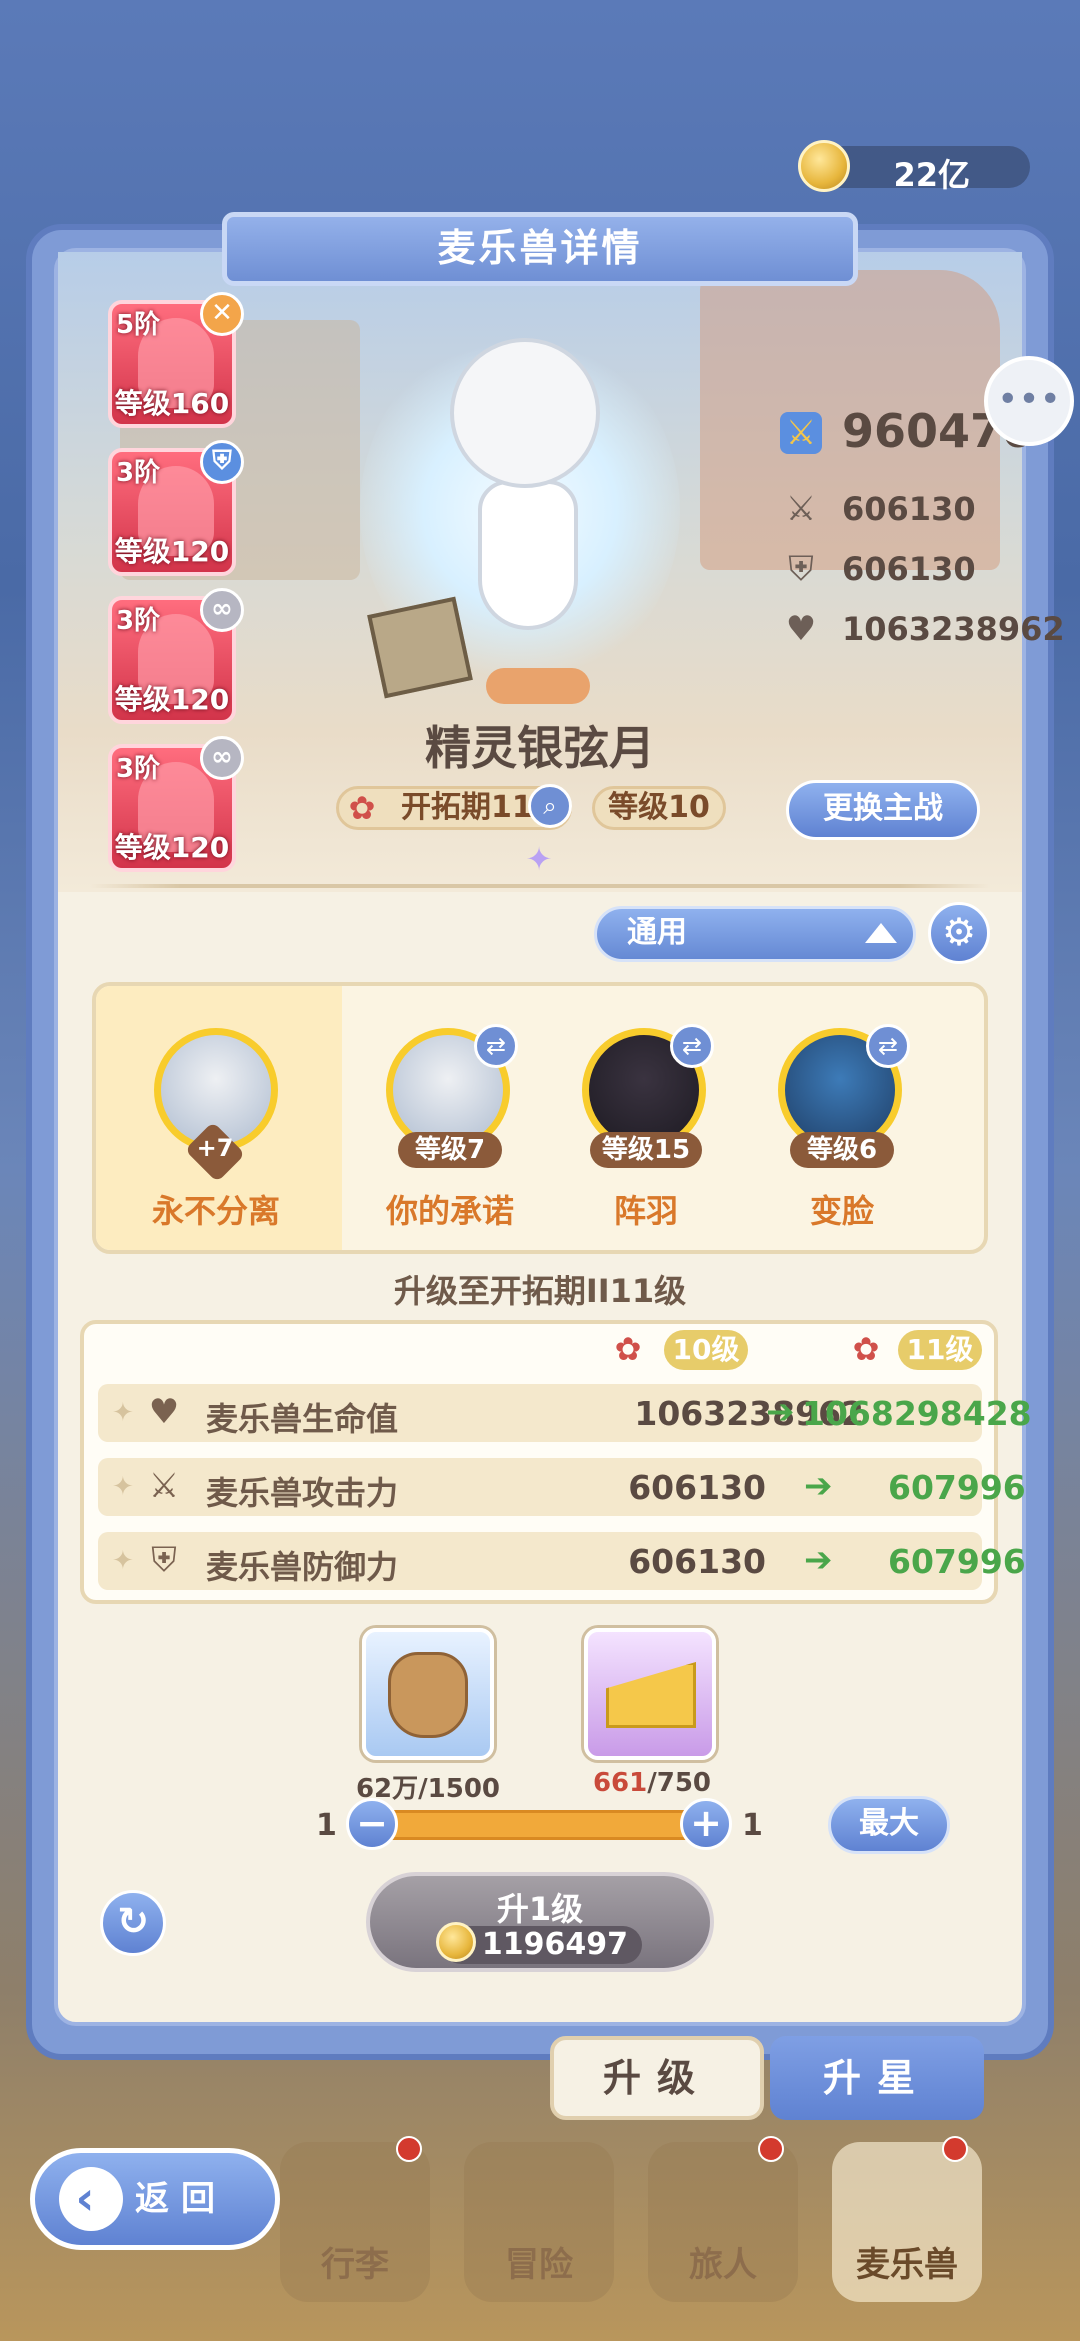 This screenshot has height=2341, width=1080. Describe the element at coordinates (620, 1783) in the screenshot. I see `material-2-owned: 661` at that location.